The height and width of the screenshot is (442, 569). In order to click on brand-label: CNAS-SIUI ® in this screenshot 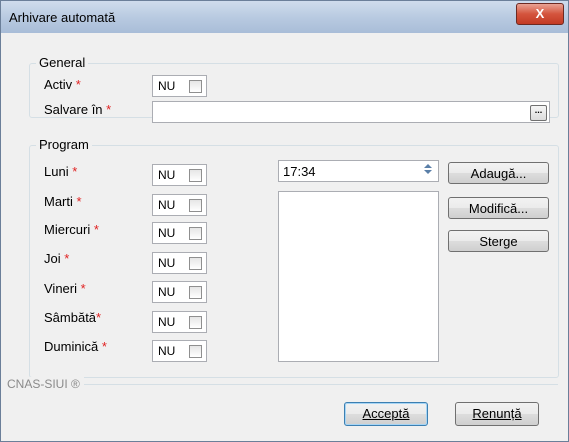, I will do `click(45, 384)`.